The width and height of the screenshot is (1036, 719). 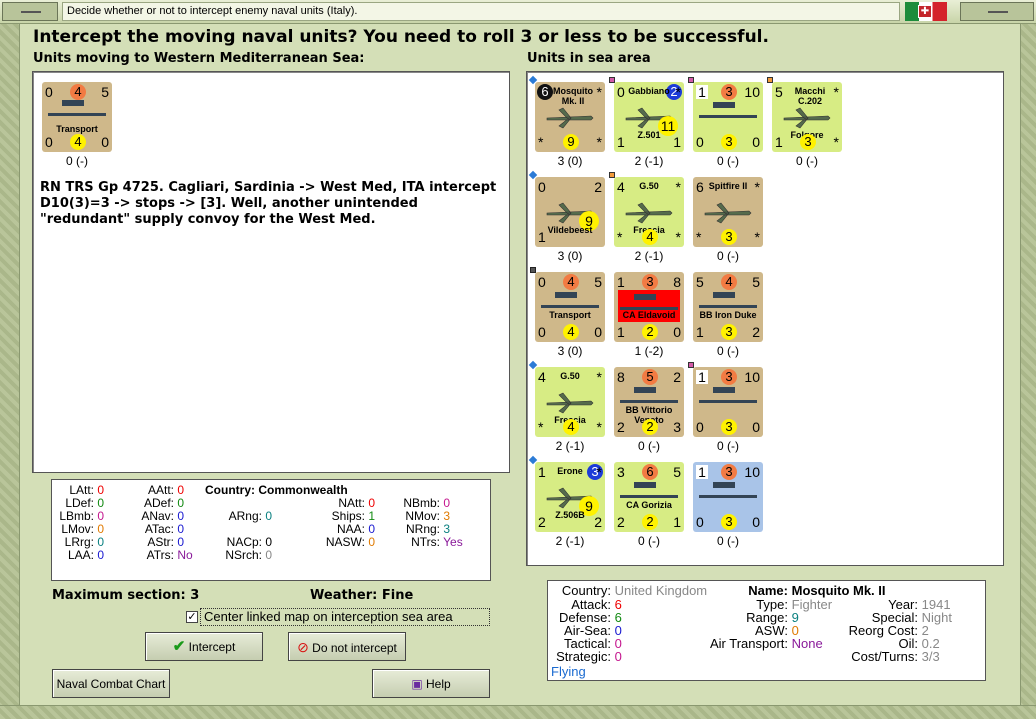 What do you see at coordinates (111, 683) in the screenshot?
I see `naval-combat-chart-button: Naval Combat Chart` at bounding box center [111, 683].